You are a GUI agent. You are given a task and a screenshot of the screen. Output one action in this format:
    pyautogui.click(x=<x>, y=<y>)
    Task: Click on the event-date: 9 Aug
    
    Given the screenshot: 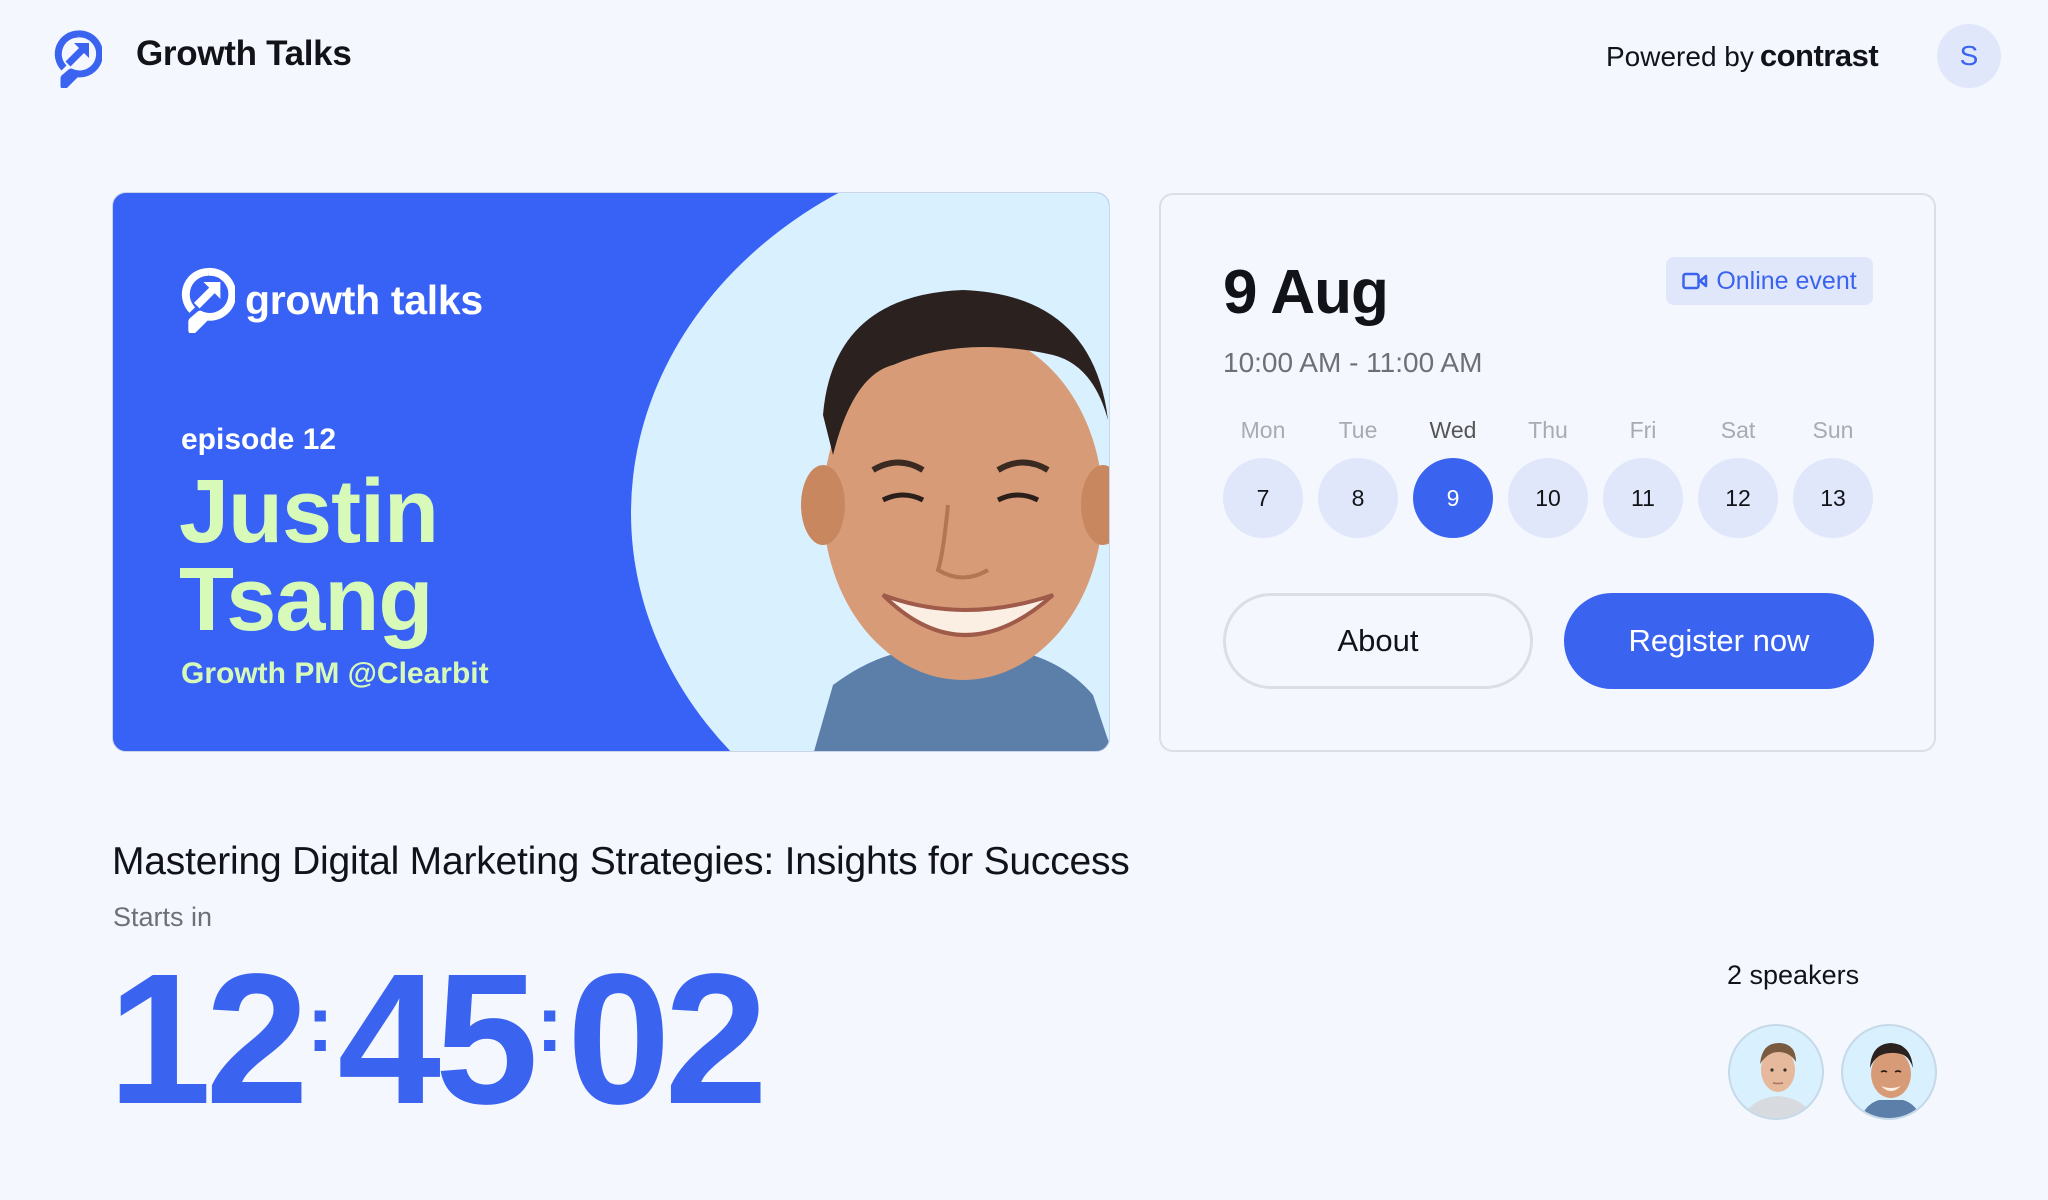 What is the action you would take?
    pyautogui.click(x=1306, y=292)
    